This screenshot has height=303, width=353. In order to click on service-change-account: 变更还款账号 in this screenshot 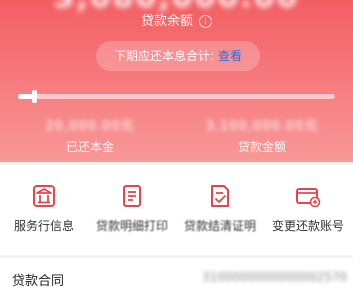, I will do `click(308, 210)`.